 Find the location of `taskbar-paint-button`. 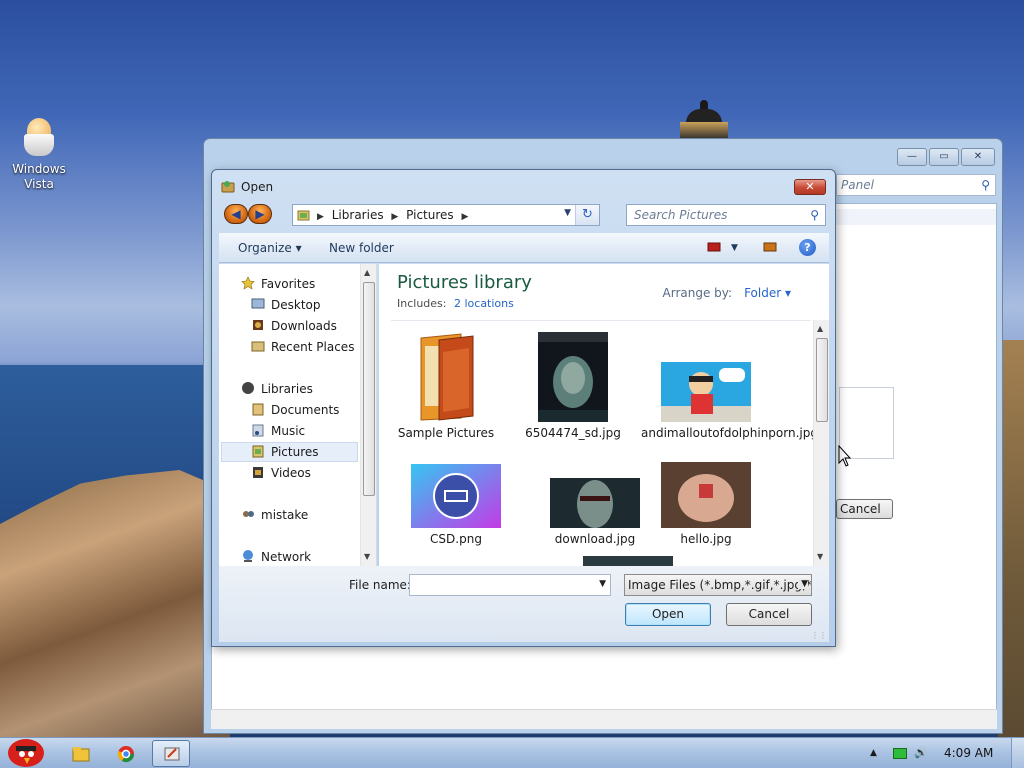

taskbar-paint-button is located at coordinates (171, 753).